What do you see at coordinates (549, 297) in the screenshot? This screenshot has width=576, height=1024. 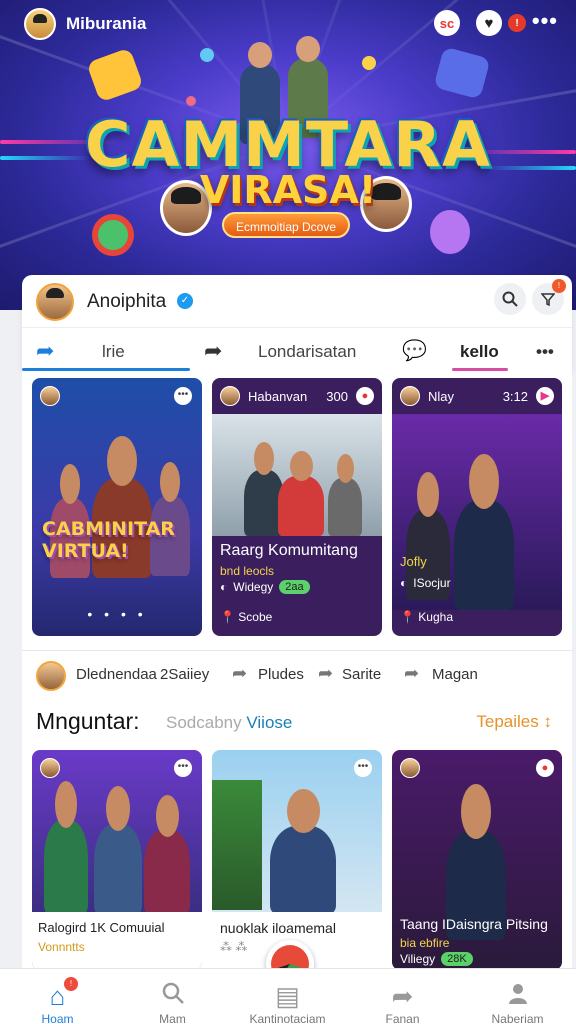 I see `filter-icon: !` at bounding box center [549, 297].